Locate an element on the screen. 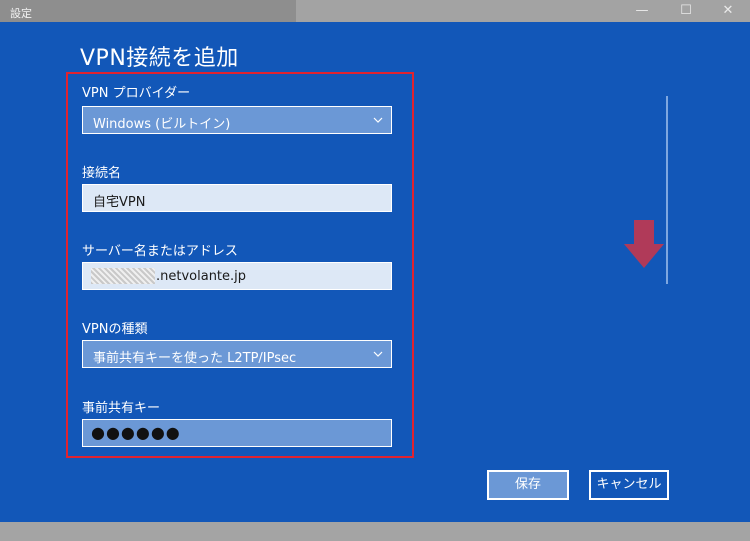 This screenshot has height=541, width=750. connection-name-input: 自宅VPN is located at coordinates (237, 198).